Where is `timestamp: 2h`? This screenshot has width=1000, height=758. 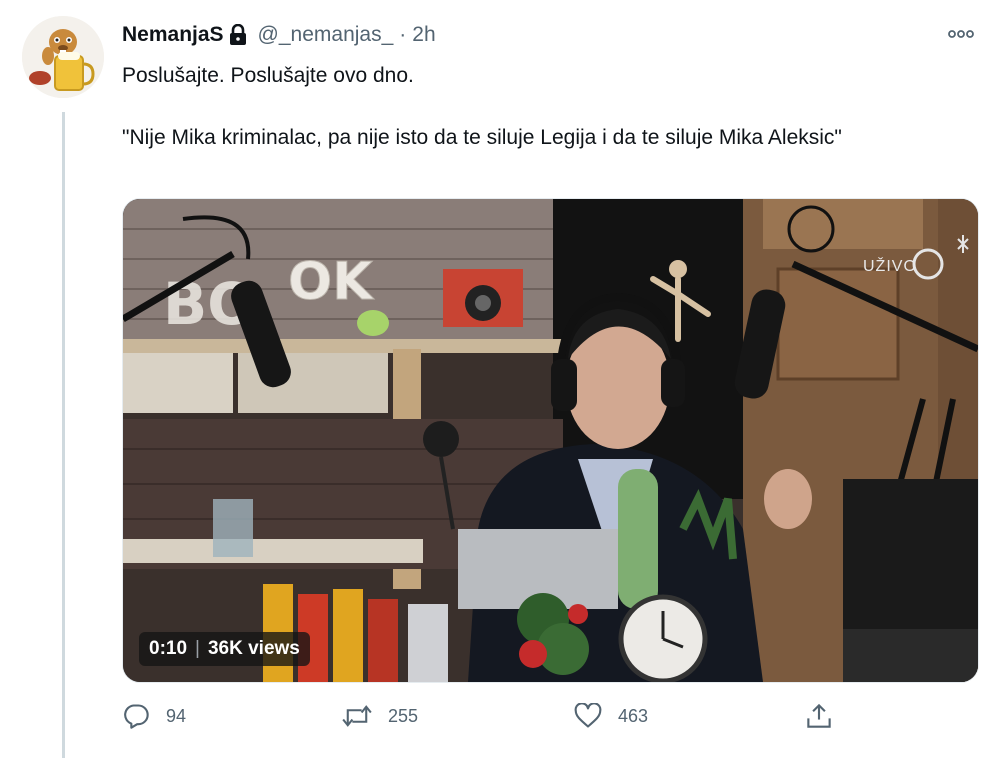 timestamp: 2h is located at coordinates (423, 35).